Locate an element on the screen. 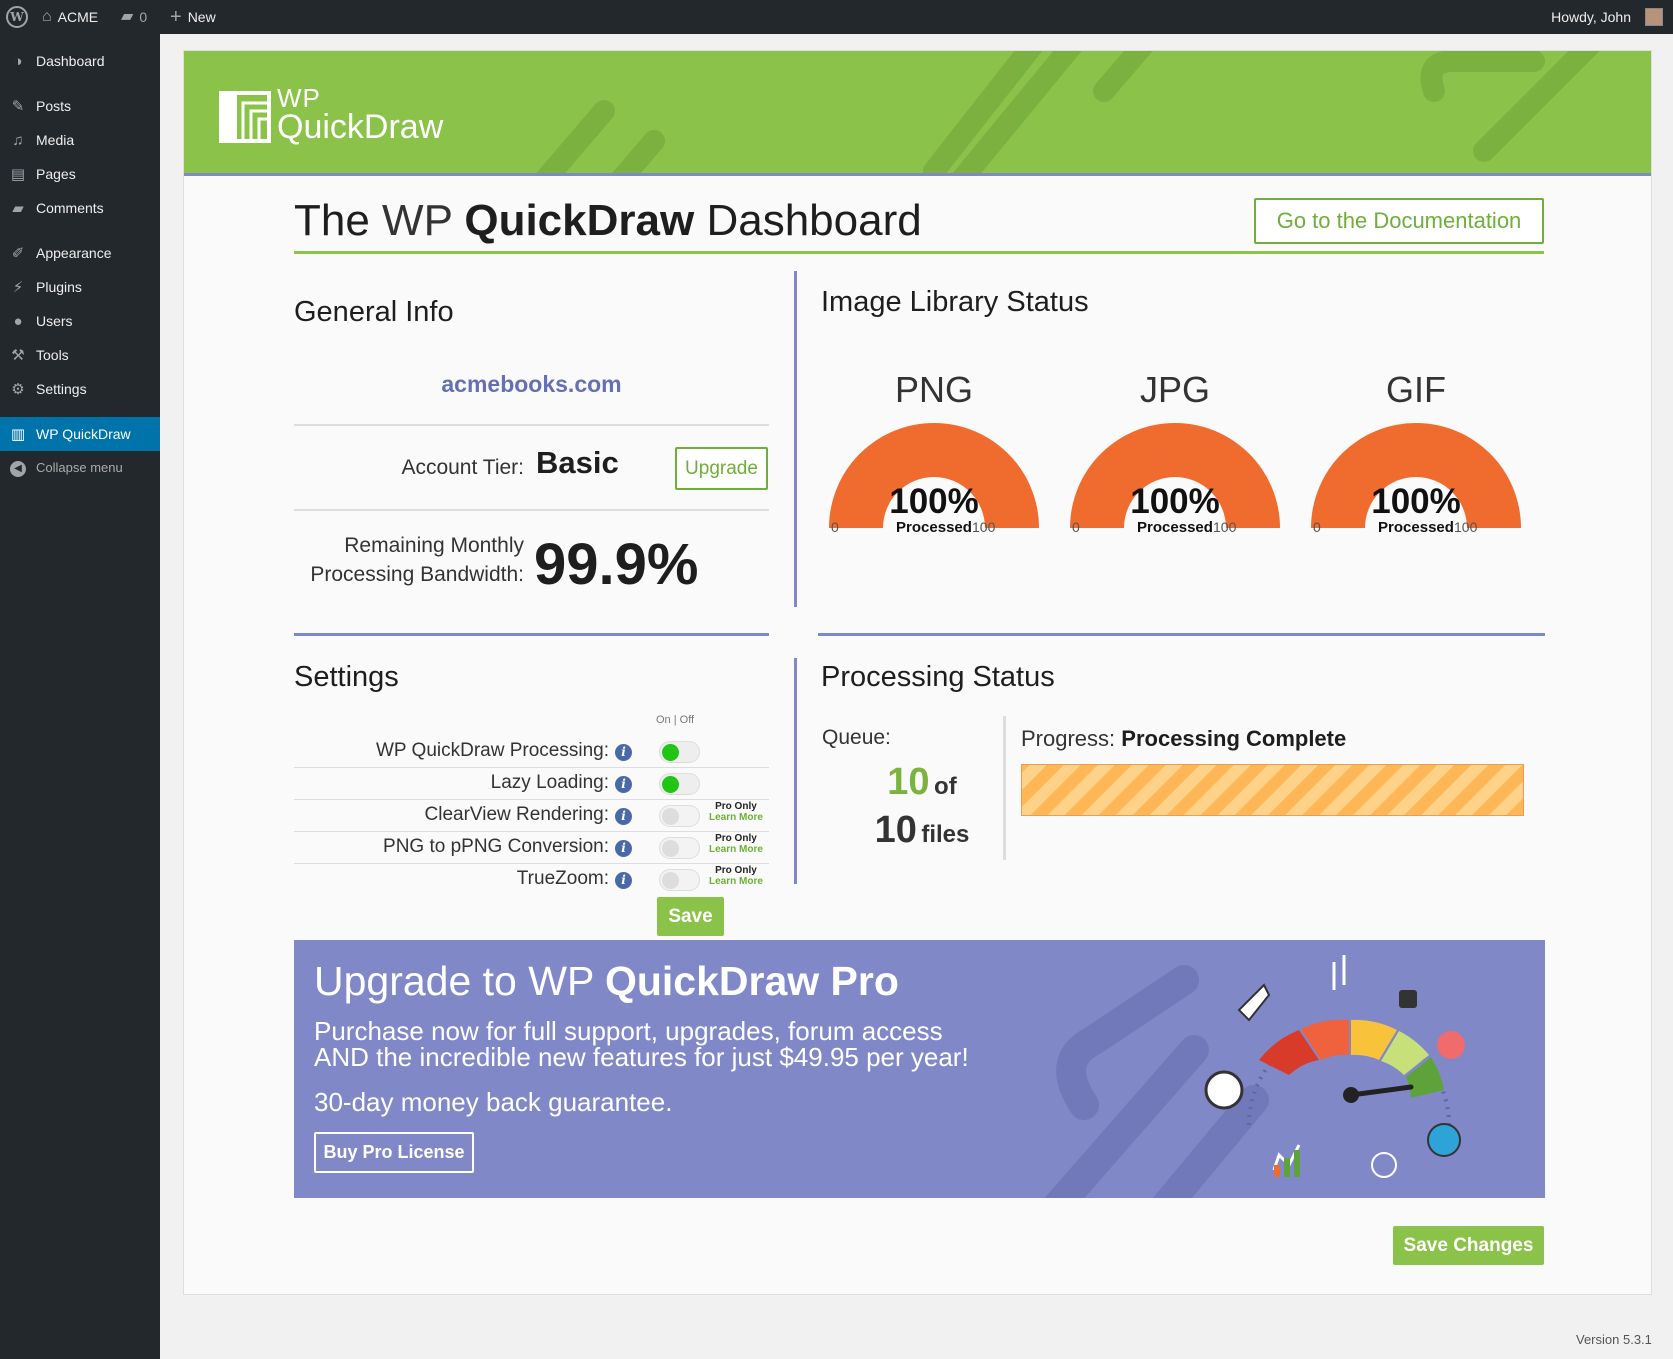  gauge-jpg: JPG 100% Processed 0 100 is located at coordinates (1175, 452).